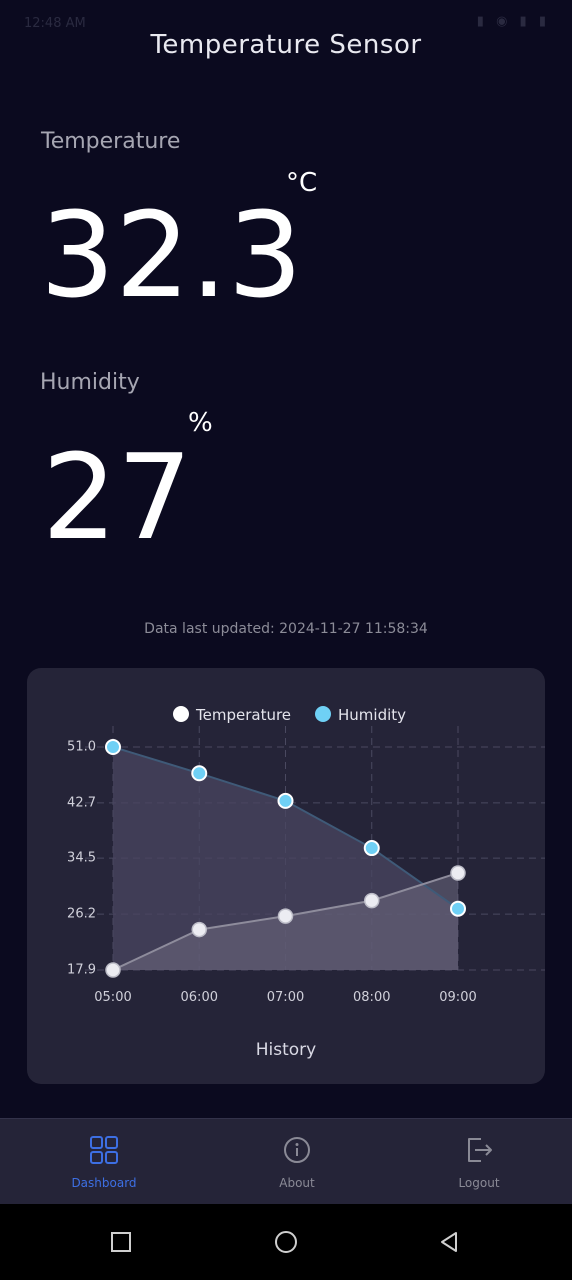 Image resolution: width=572 pixels, height=1280 pixels. I want to click on nav-label-logout: Logout, so click(479, 1183).